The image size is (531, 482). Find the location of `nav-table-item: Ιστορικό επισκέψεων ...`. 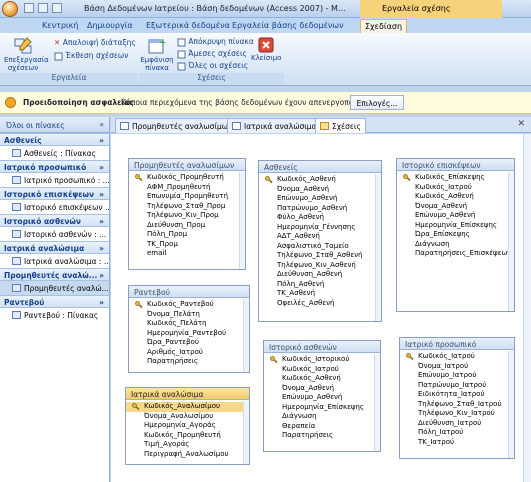

nav-table-item: Ιστορικό επισκέψεων ... is located at coordinates (54, 207).